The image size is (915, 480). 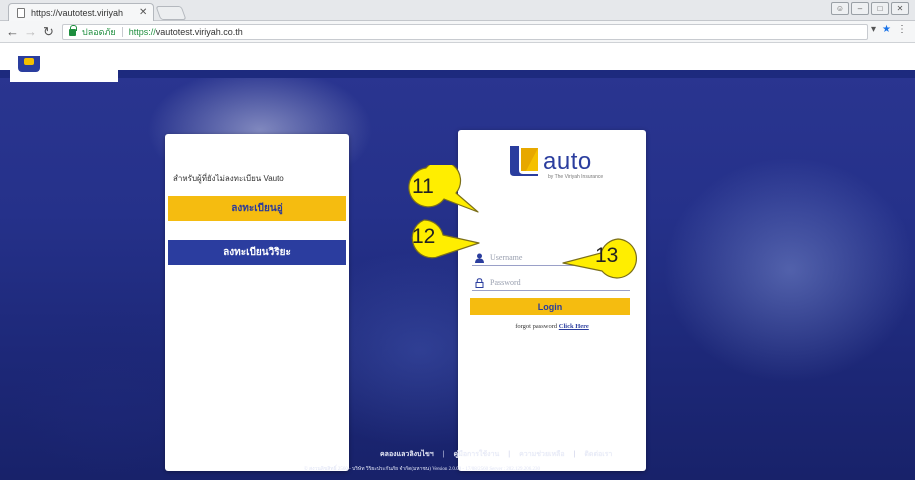 I want to click on browser-tab: https://vautotest.viriyah ✕, so click(x=81, y=12).